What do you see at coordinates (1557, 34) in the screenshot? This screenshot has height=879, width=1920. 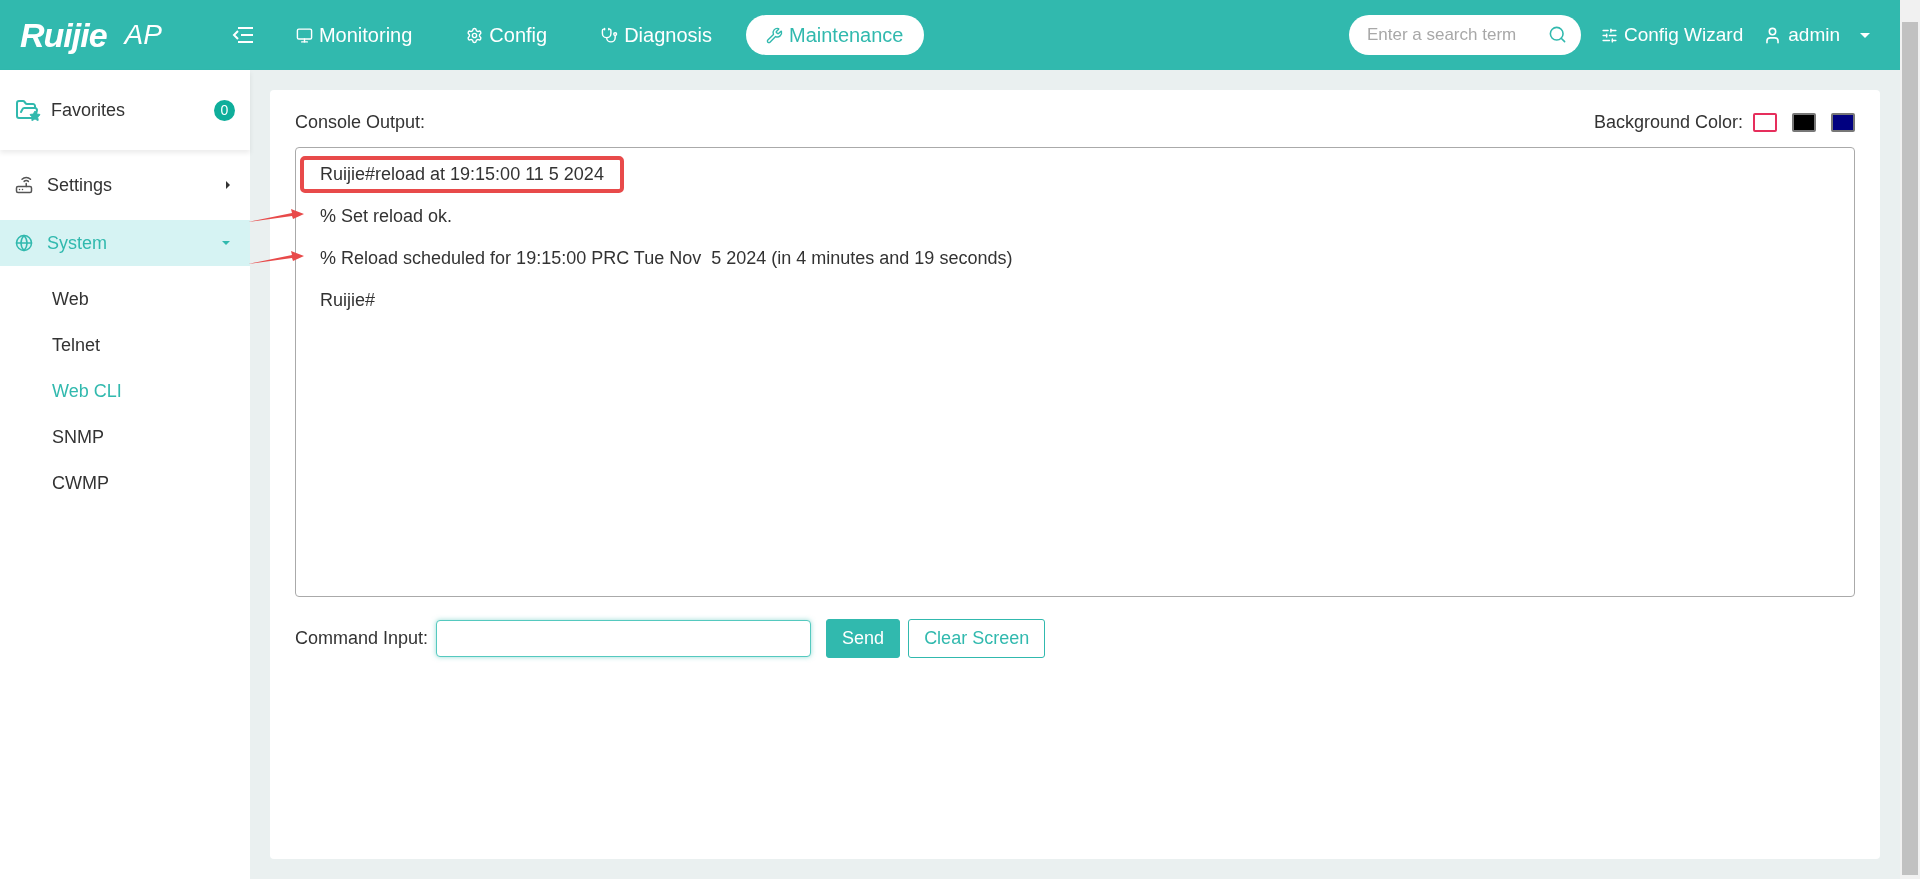 I see `search-icon` at bounding box center [1557, 34].